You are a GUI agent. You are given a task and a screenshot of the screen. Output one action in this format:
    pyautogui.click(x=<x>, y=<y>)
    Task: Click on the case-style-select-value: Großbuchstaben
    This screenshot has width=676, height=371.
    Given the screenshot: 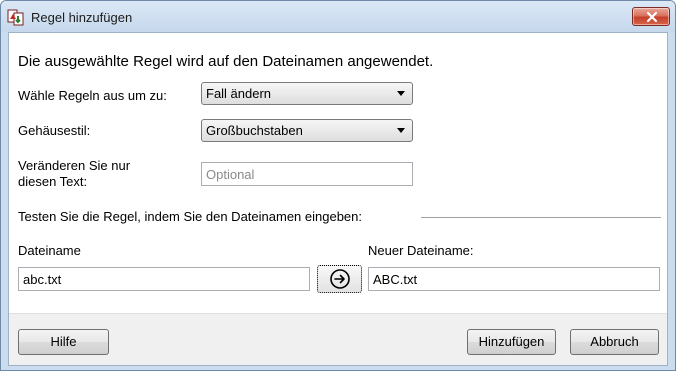 What is the action you would take?
    pyautogui.click(x=254, y=130)
    